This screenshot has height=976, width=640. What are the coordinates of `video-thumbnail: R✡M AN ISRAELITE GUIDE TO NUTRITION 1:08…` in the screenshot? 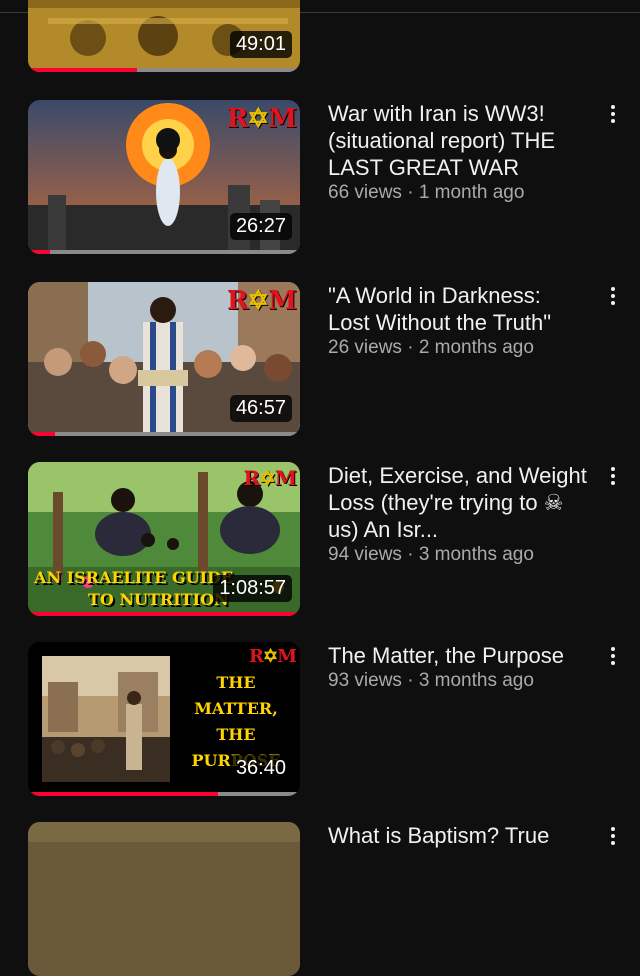 It's located at (164, 539).